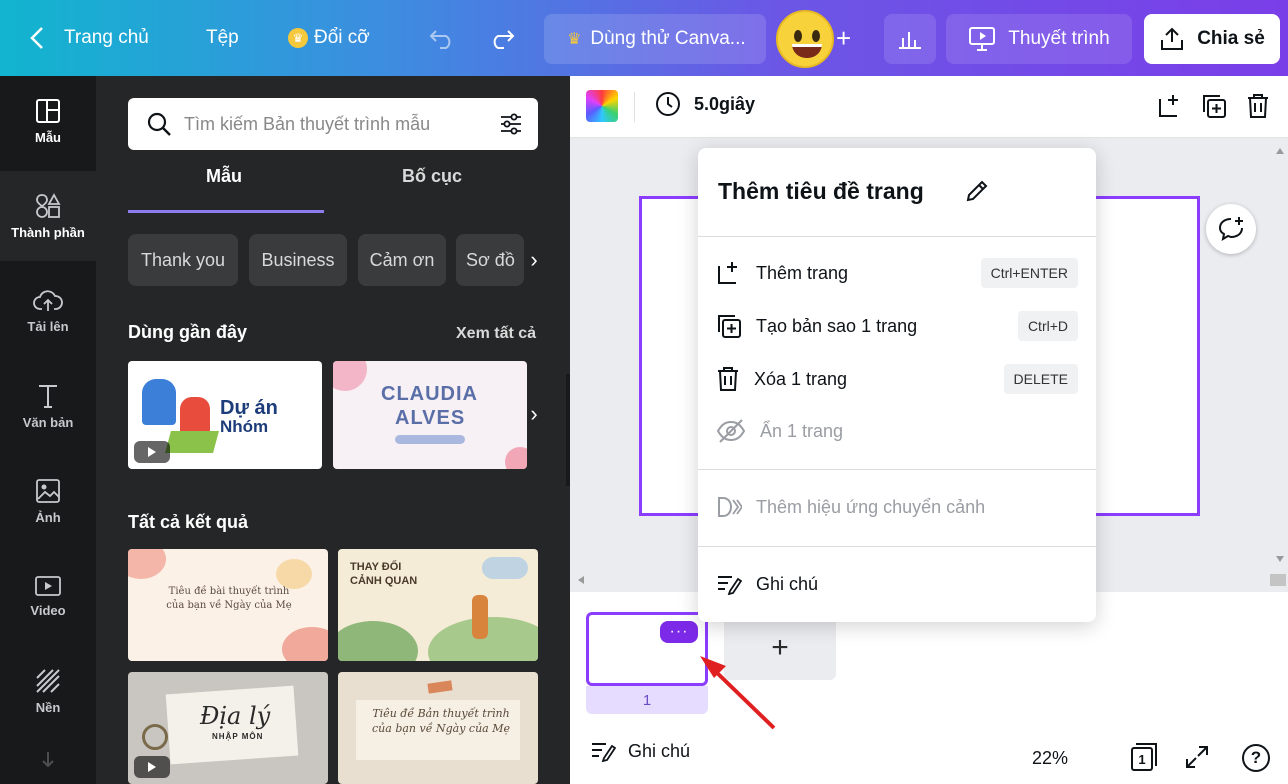  Describe the element at coordinates (298, 260) in the screenshot. I see `chip-business: Business` at that location.